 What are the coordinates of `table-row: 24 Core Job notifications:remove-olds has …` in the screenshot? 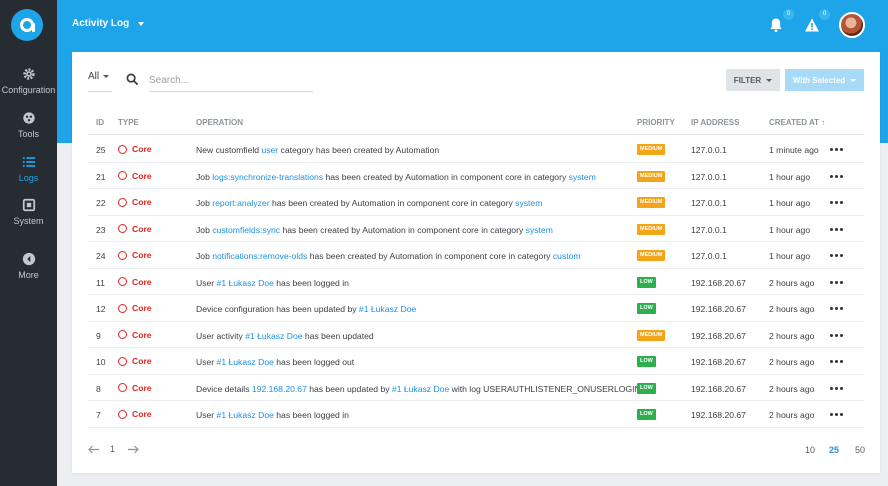 It's located at (476, 255).